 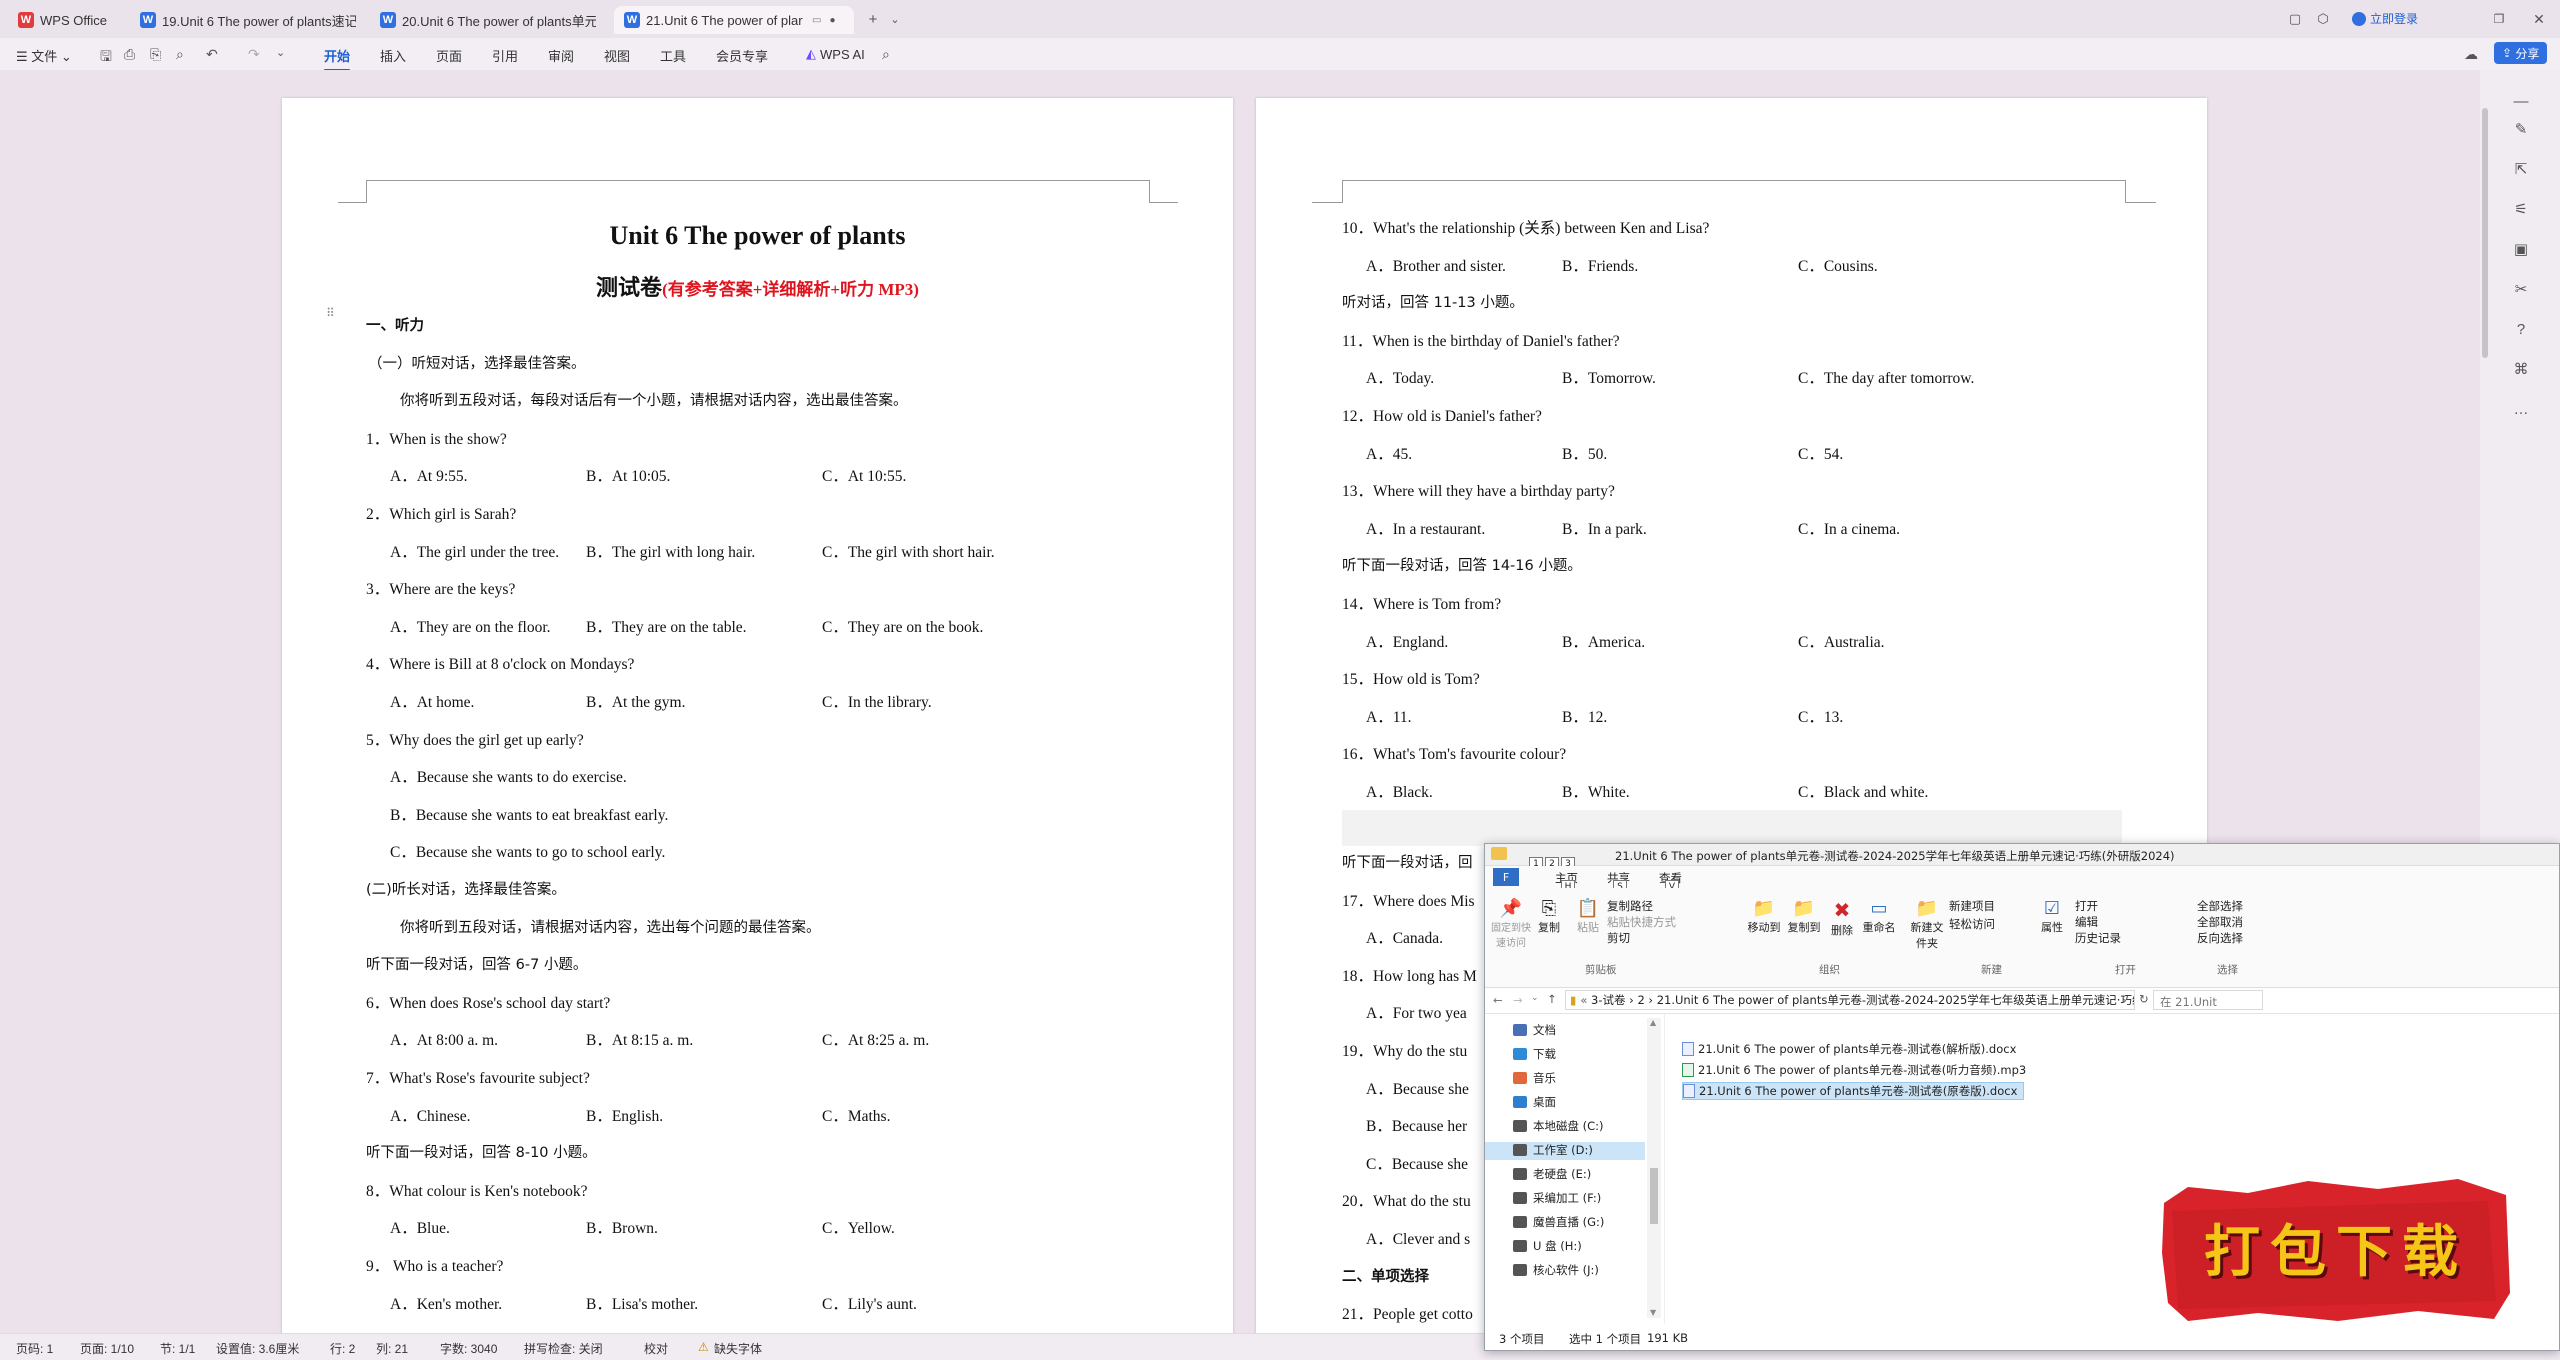 I want to click on copy-to-button: 📁 复制到, so click(x=1804, y=916).